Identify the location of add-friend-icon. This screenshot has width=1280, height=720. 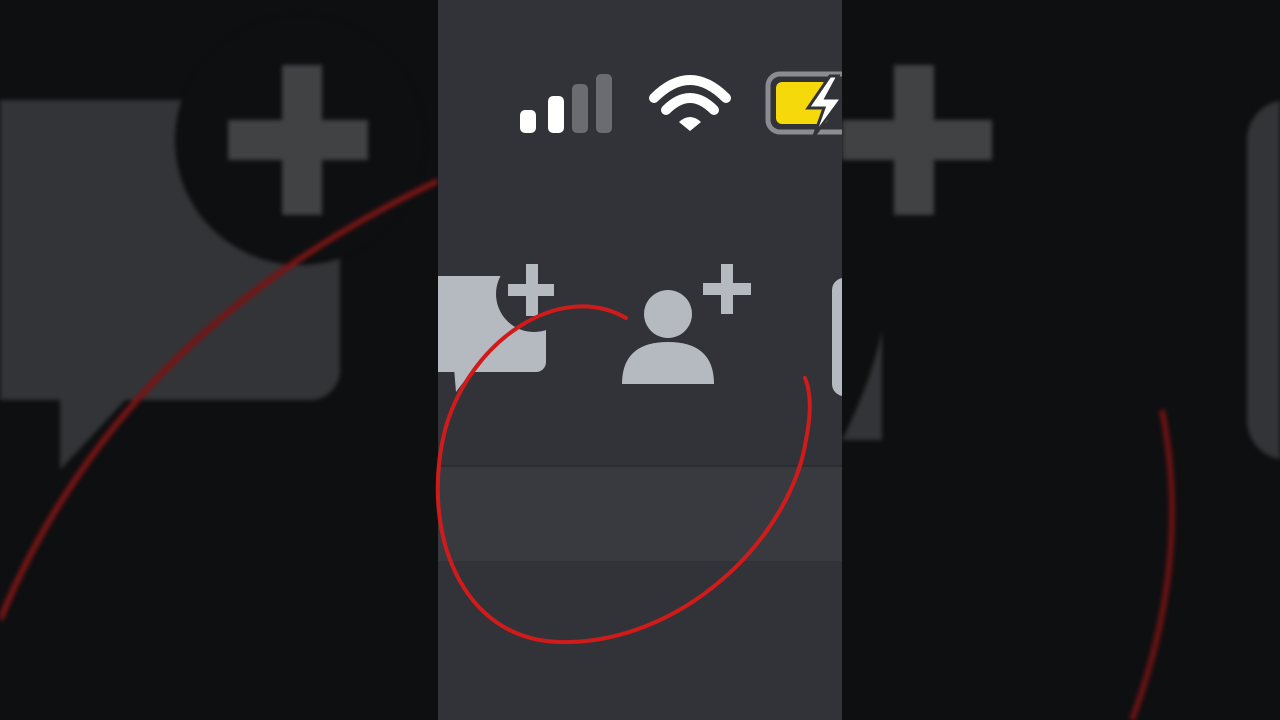
(686, 324).